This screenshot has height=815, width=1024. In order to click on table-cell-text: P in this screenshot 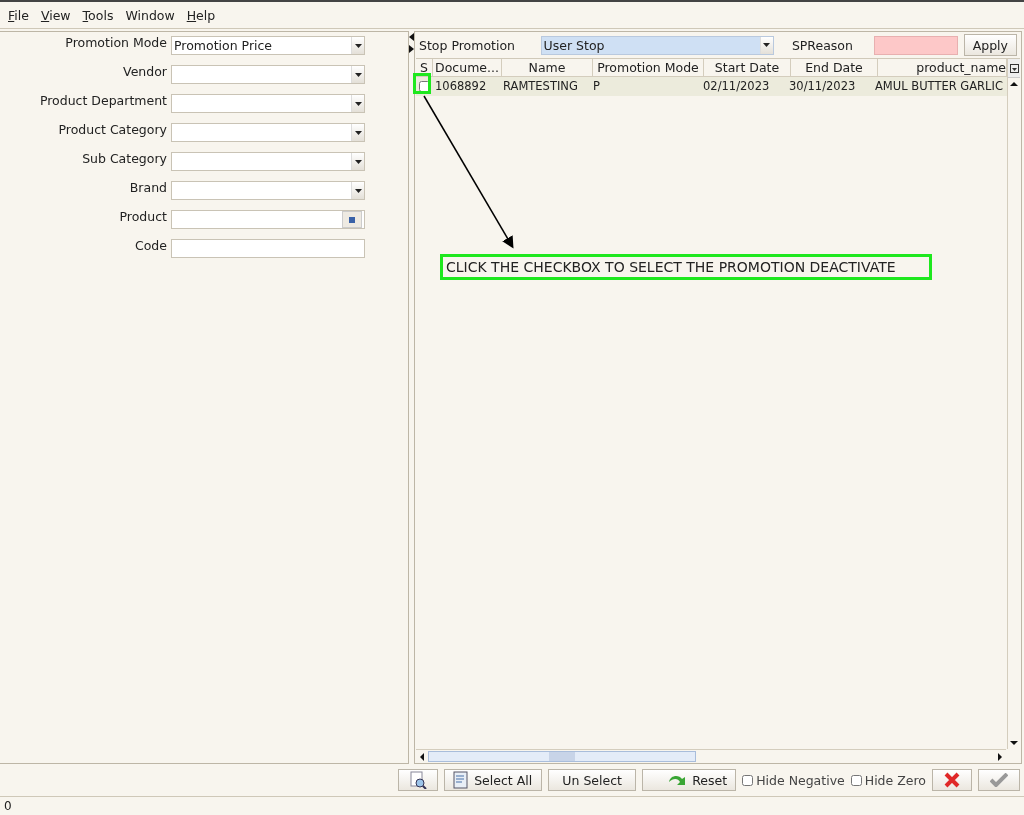, I will do `click(596, 86)`.